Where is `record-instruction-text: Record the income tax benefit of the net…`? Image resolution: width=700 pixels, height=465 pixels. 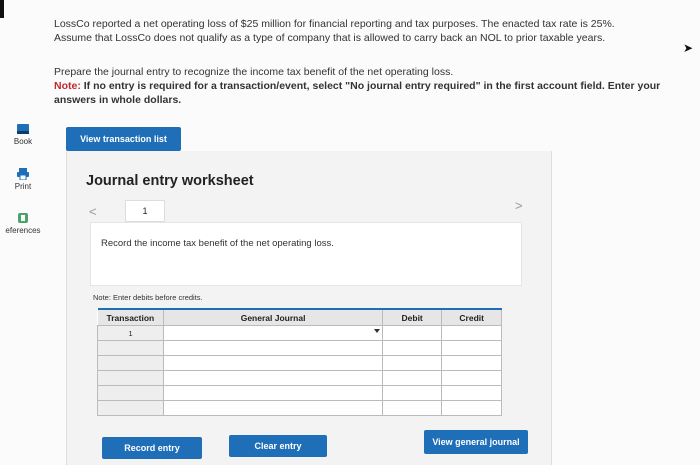 record-instruction-text: Record the income tax benefit of the net… is located at coordinates (217, 243).